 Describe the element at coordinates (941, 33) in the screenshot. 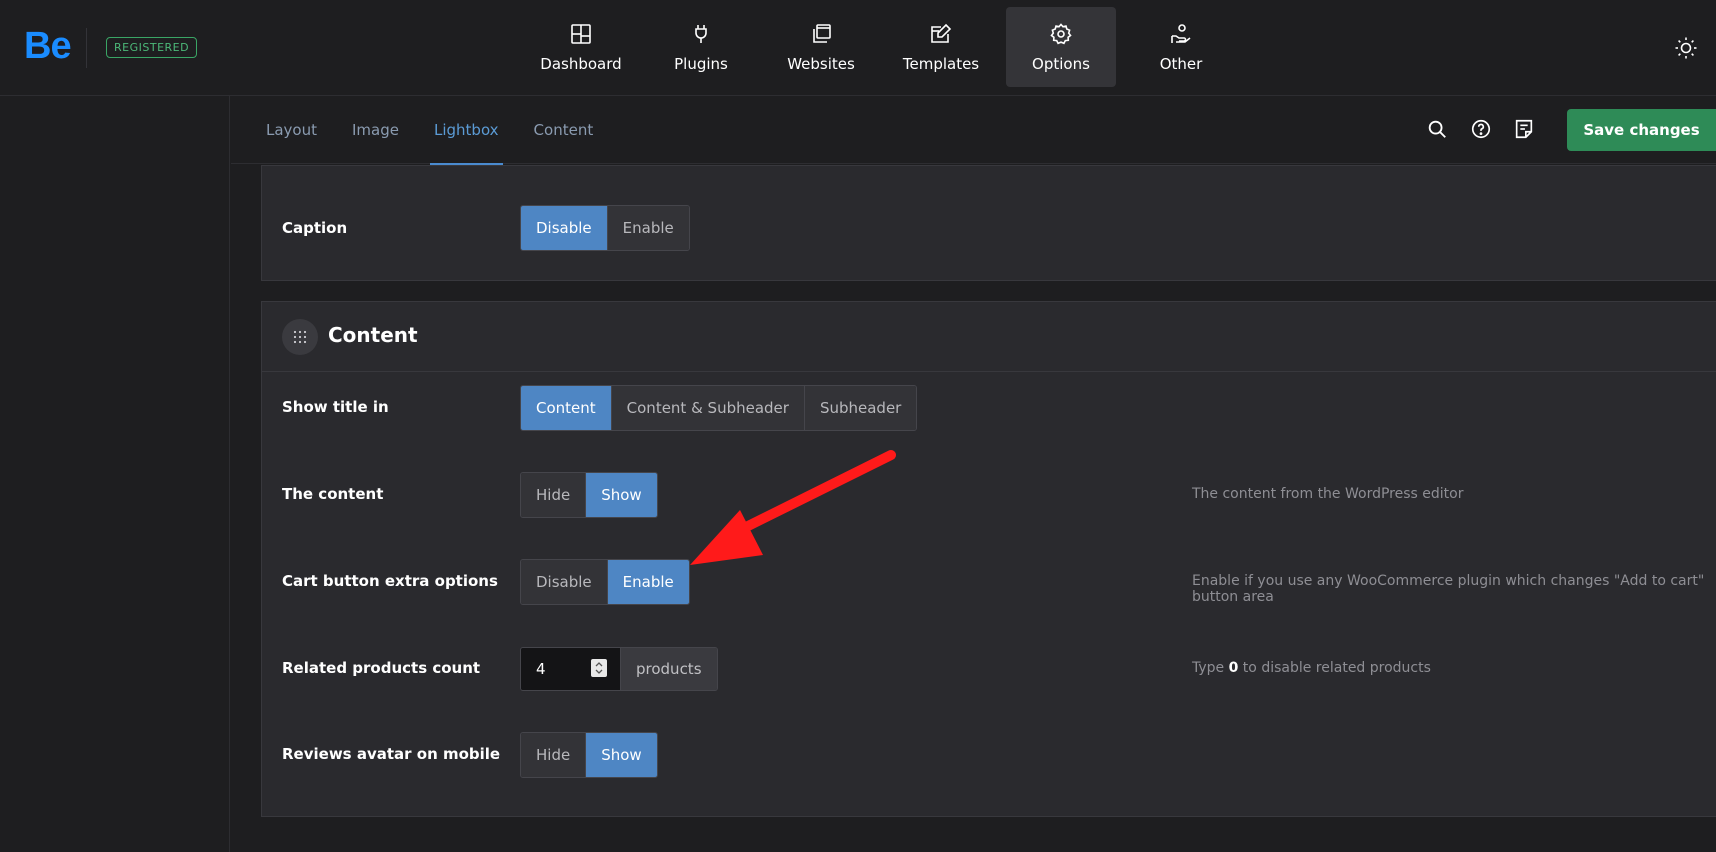

I see `templates-icon` at that location.